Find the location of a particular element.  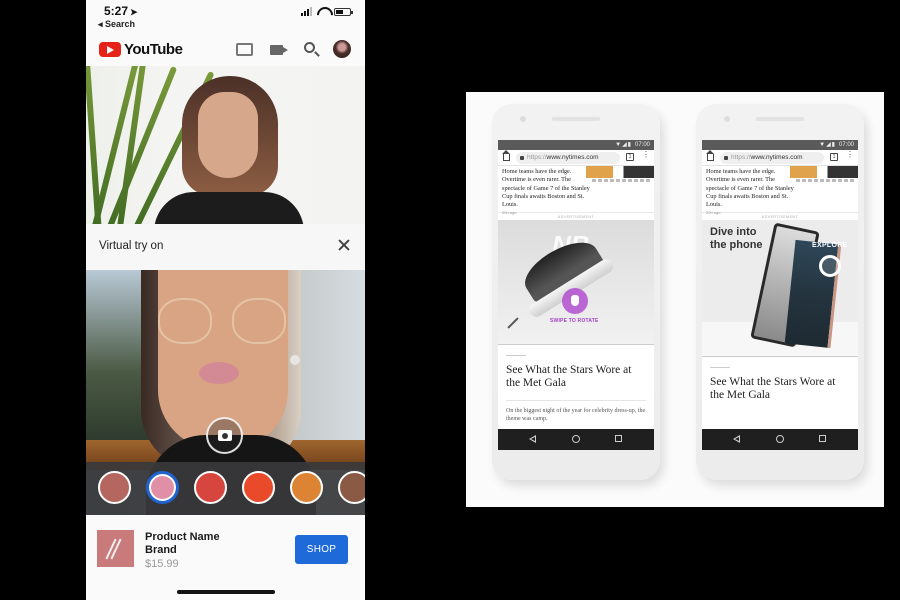

status-time: 5:27 ➤ is located at coordinates (121, 11).